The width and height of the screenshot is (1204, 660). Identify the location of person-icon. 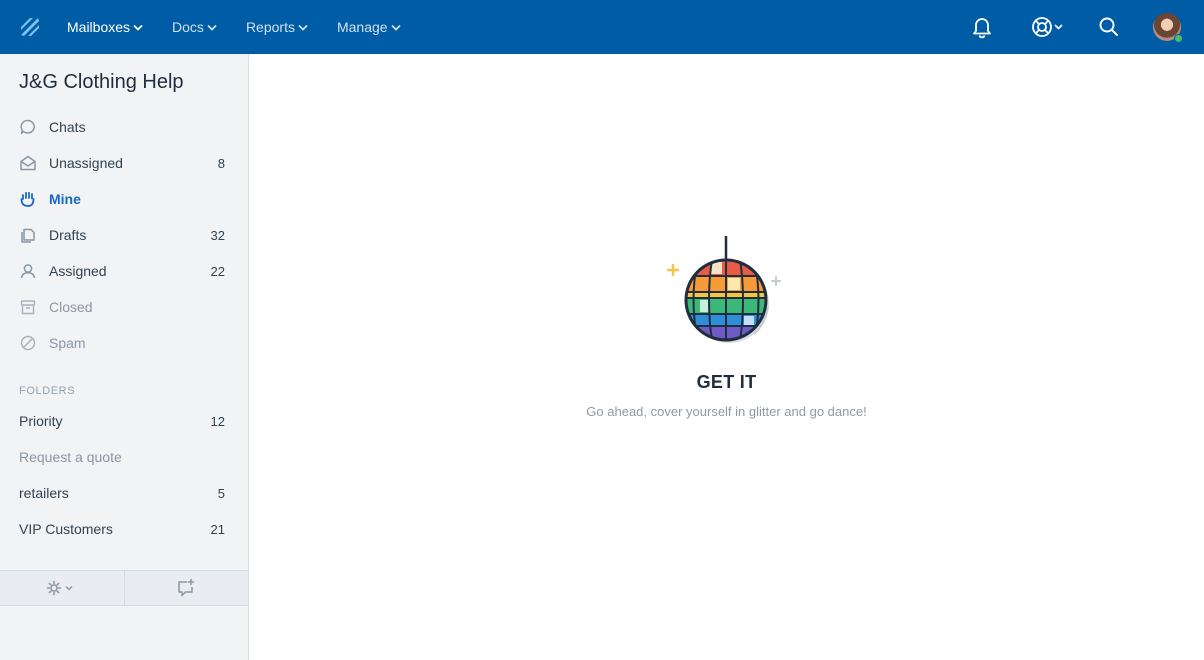
(28, 271).